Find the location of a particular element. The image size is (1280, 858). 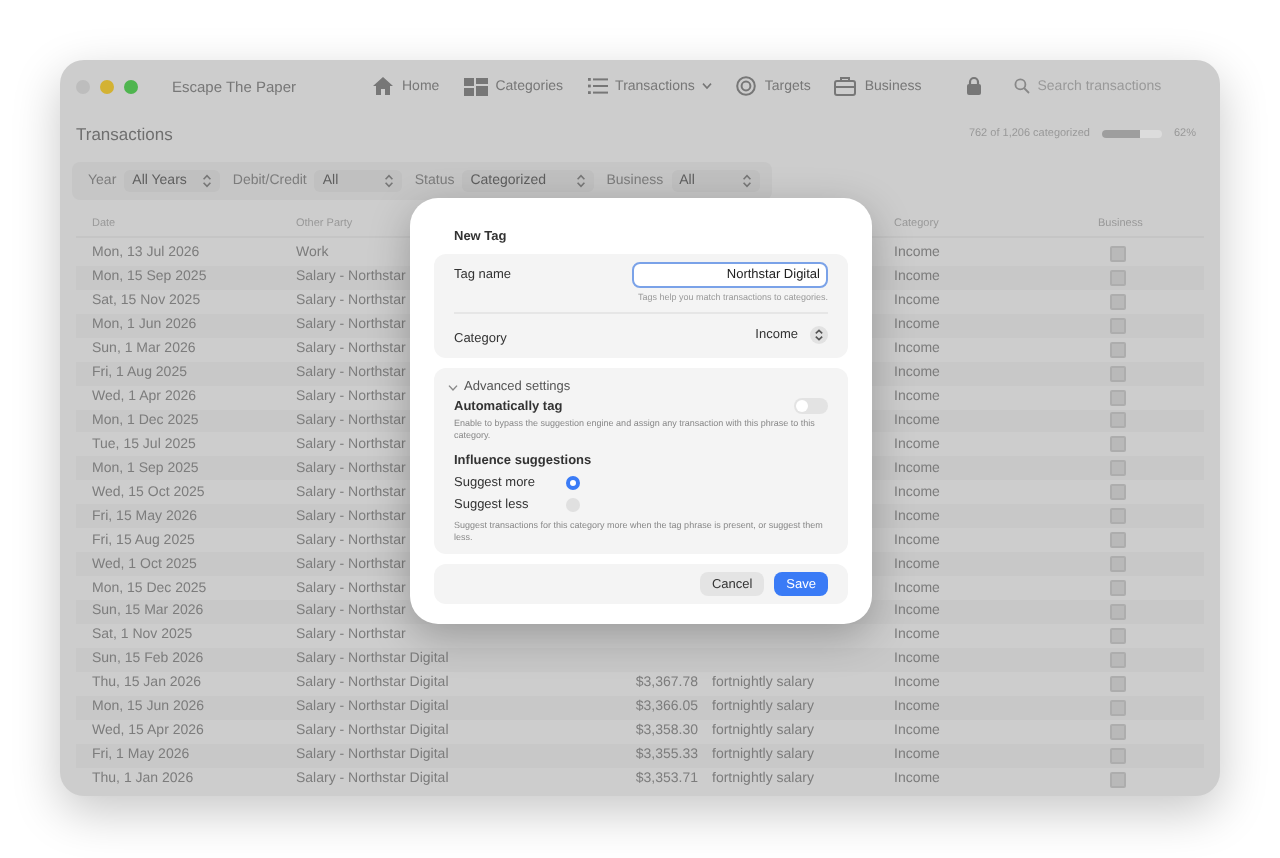

page-title: Transactions is located at coordinates (124, 134).